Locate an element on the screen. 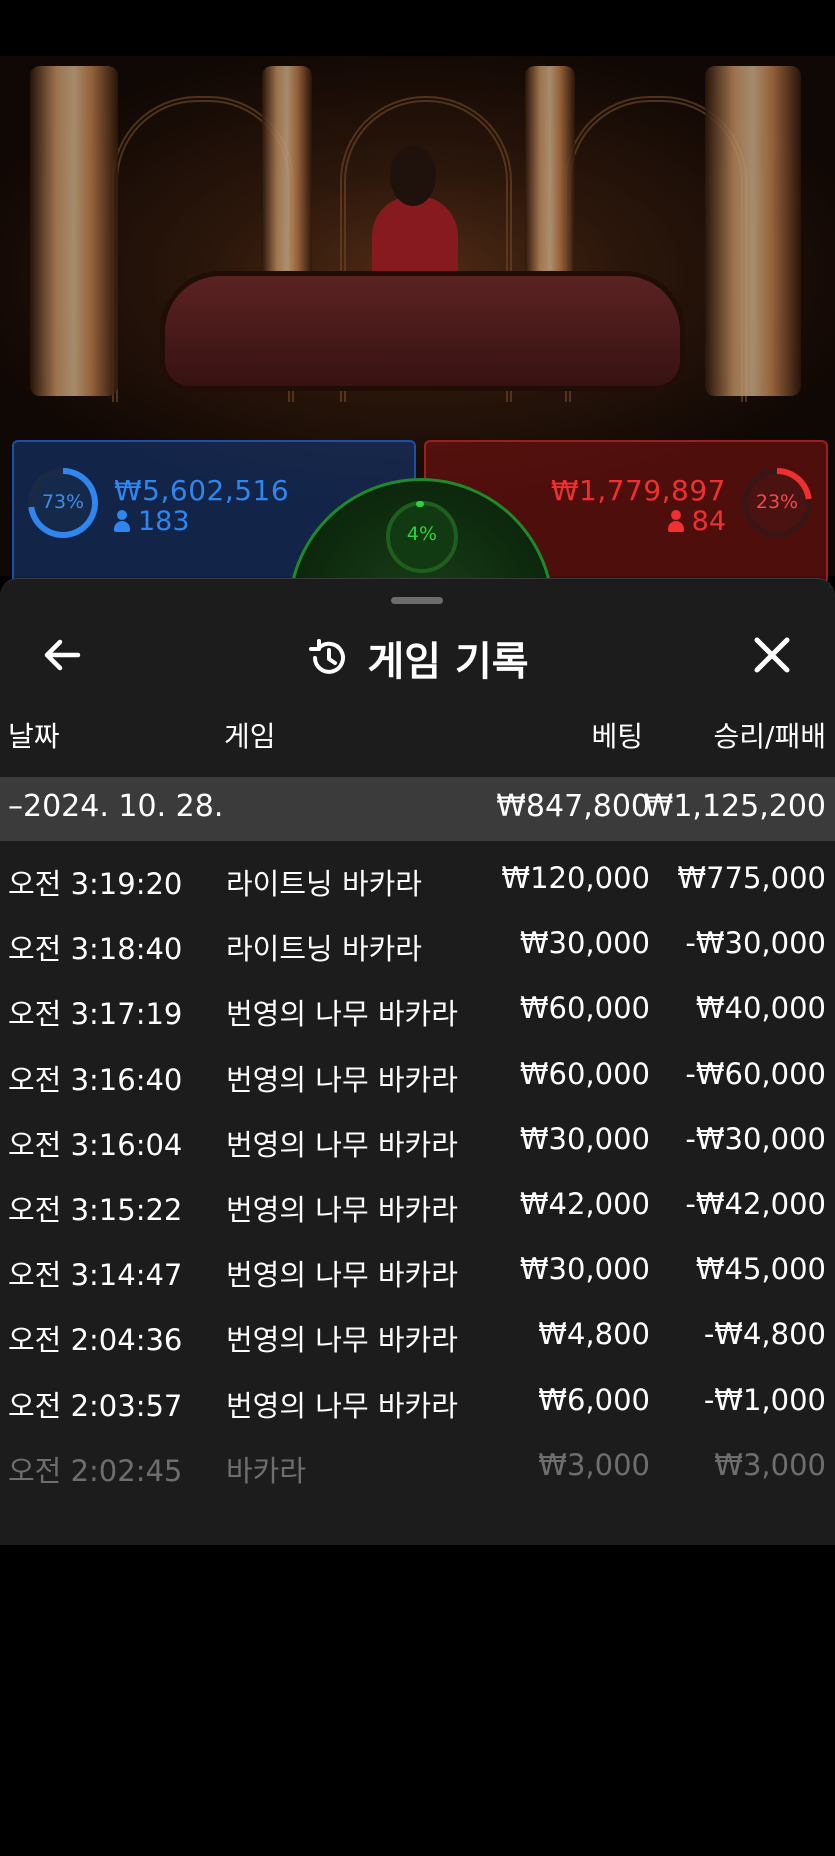 This screenshot has height=1856, width=835. player-count: 183 is located at coordinates (152, 521).